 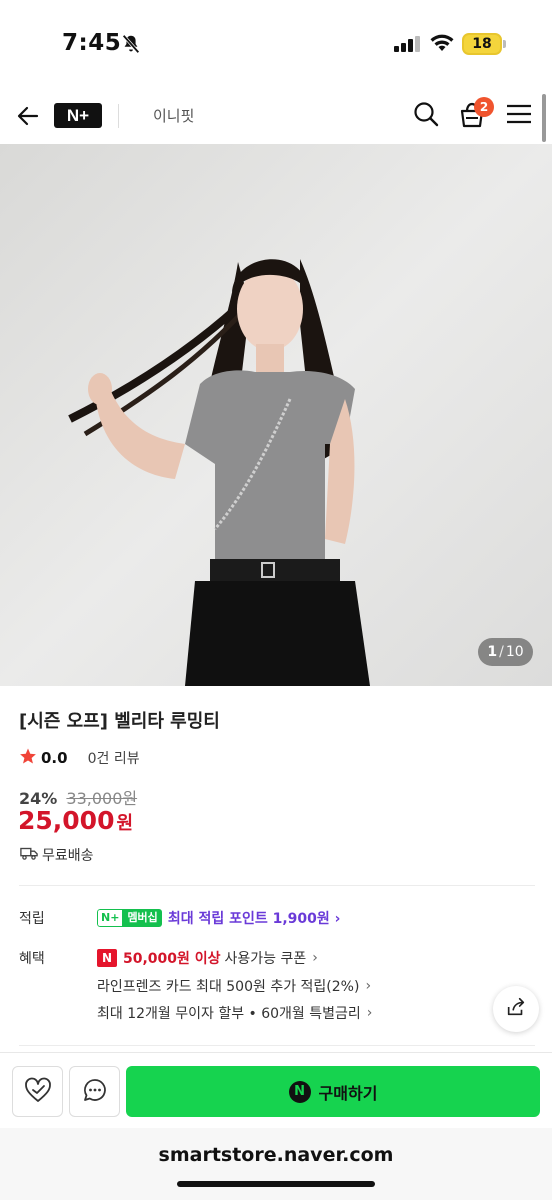 What do you see at coordinates (348, 1093) in the screenshot?
I see `buy-button-label: 구매하기` at bounding box center [348, 1093].